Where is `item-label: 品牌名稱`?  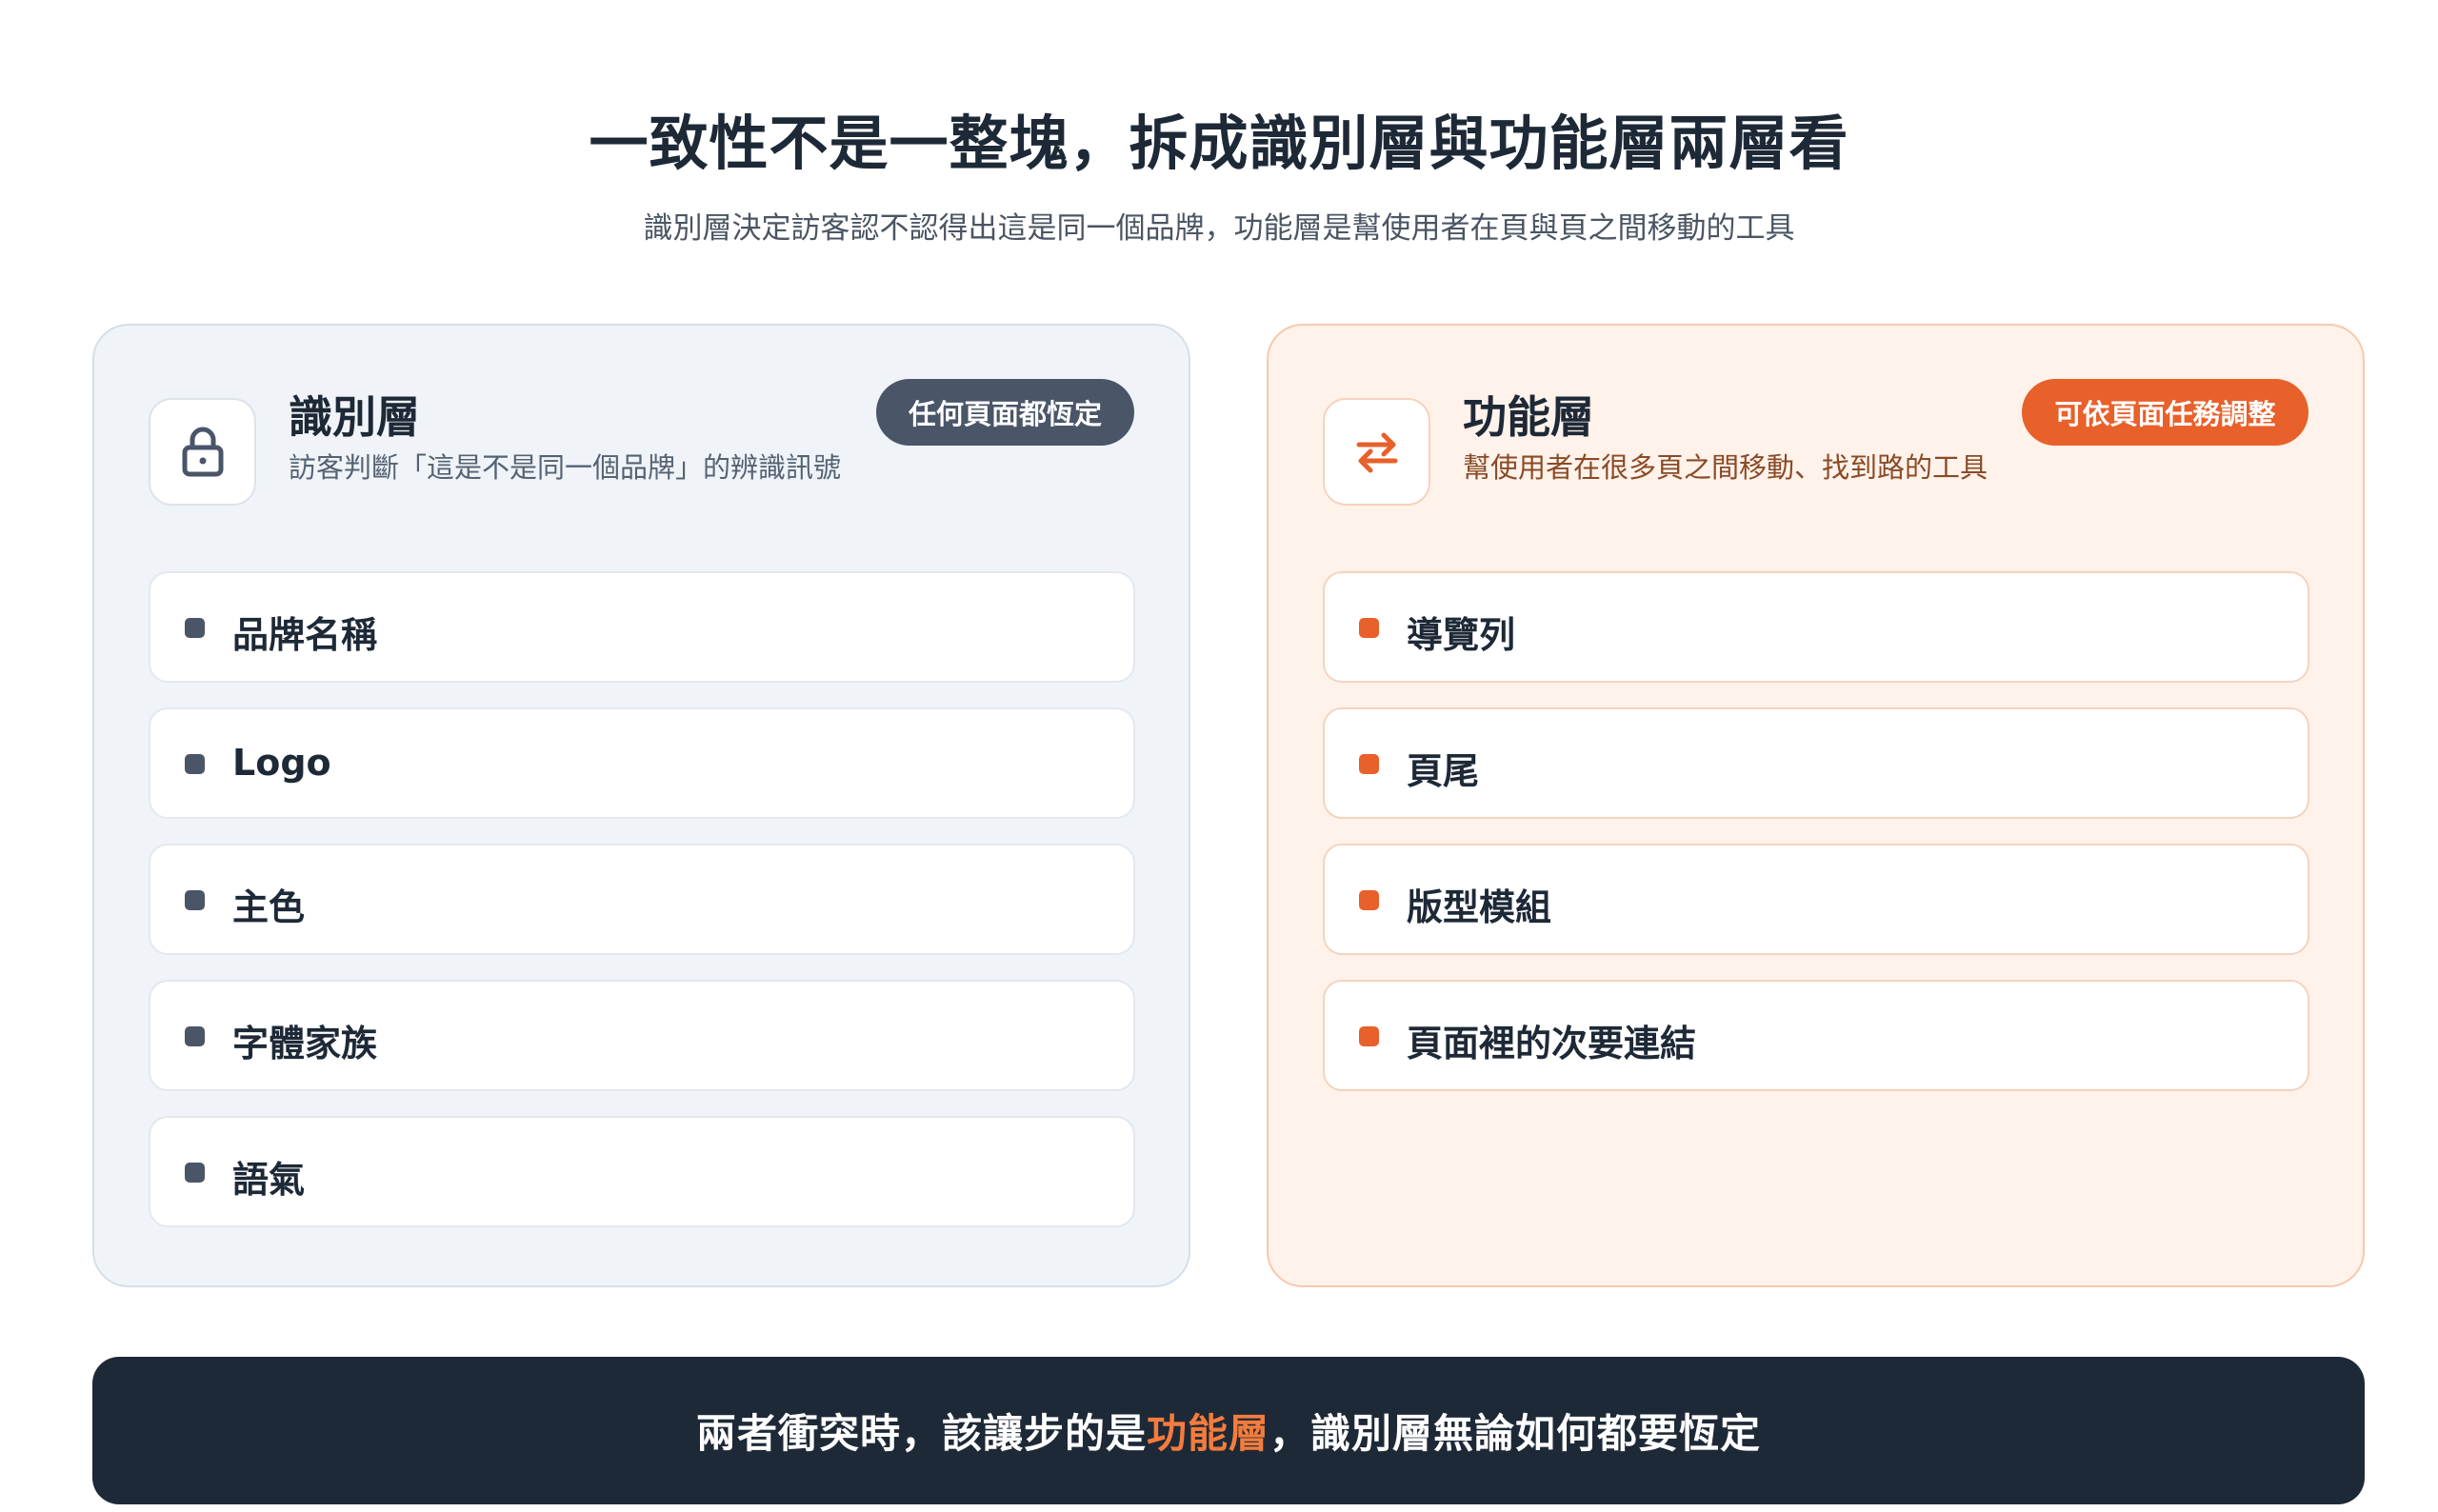 item-label: 品牌名稱 is located at coordinates (305, 635).